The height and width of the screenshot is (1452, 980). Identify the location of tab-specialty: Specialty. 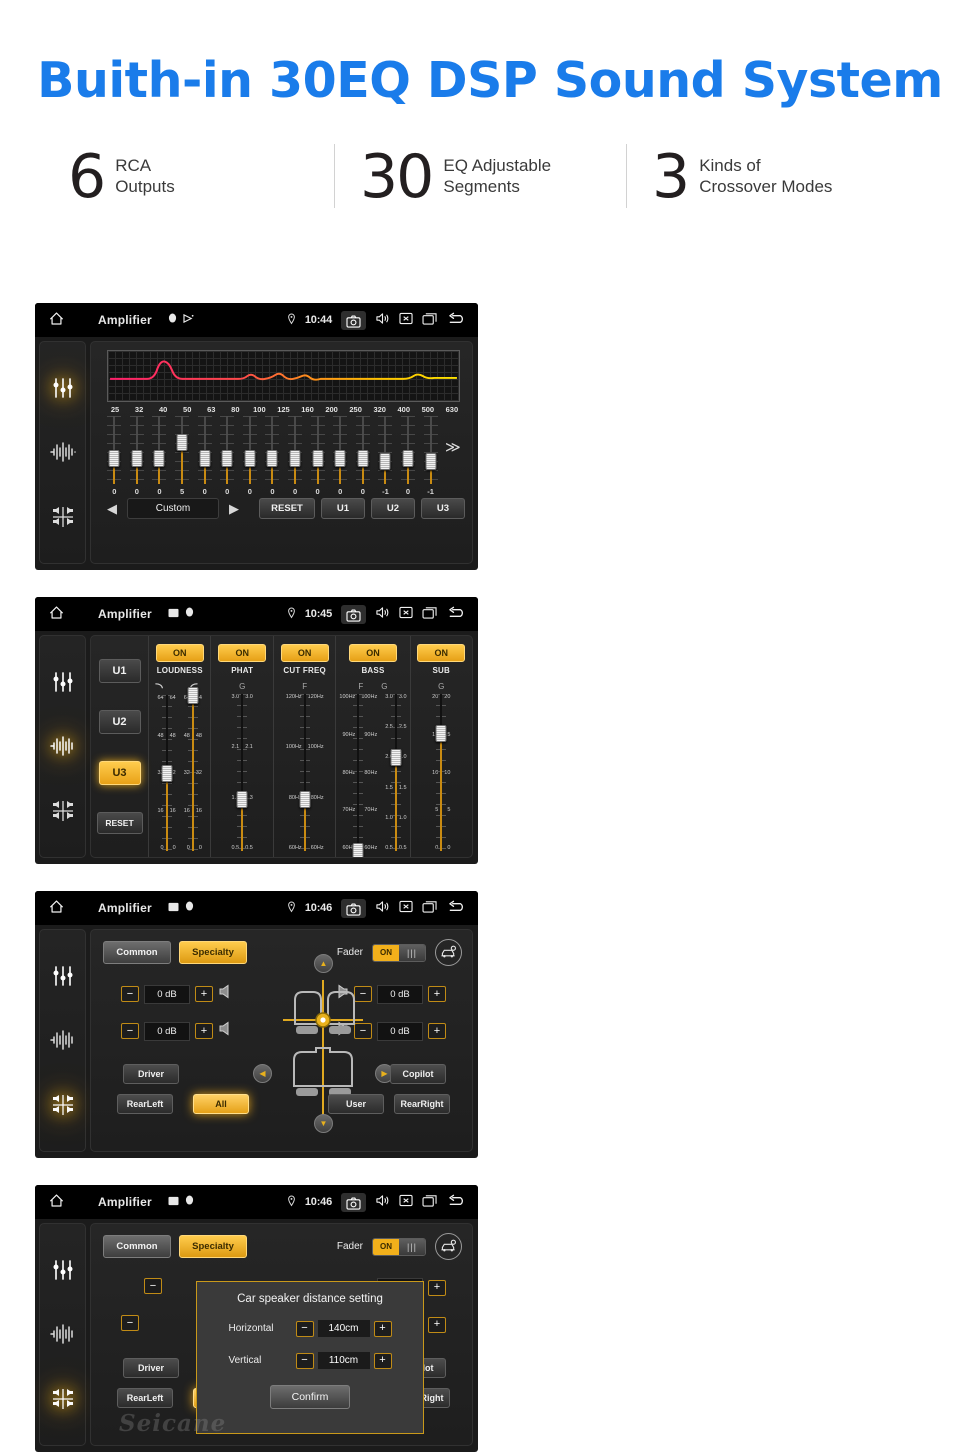
(213, 1246).